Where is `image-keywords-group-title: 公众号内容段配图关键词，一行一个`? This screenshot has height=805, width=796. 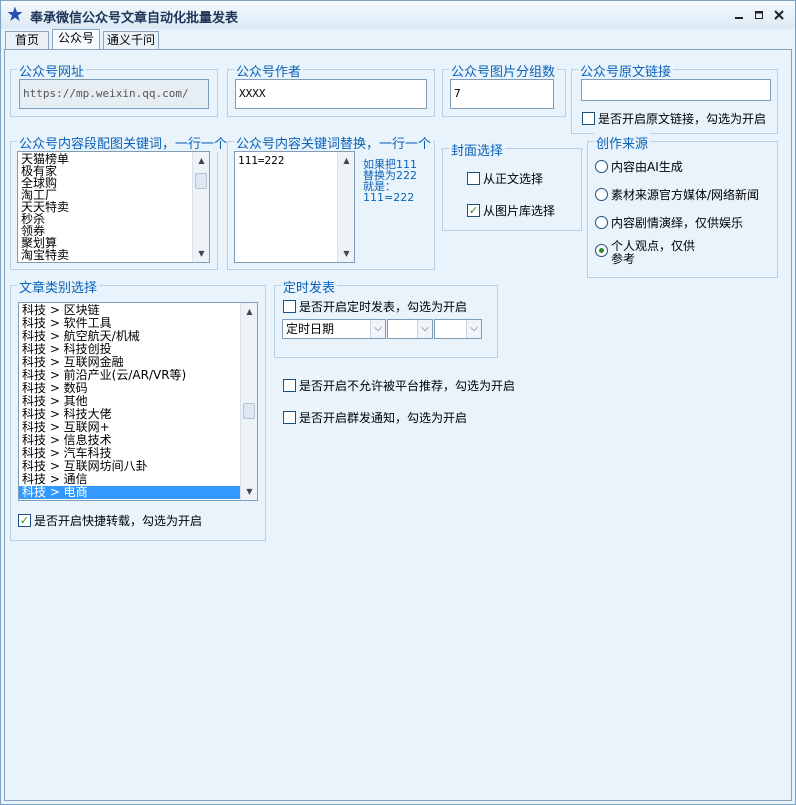
image-keywords-group-title: 公众号内容段配图关键词，一行一个 is located at coordinates (123, 142).